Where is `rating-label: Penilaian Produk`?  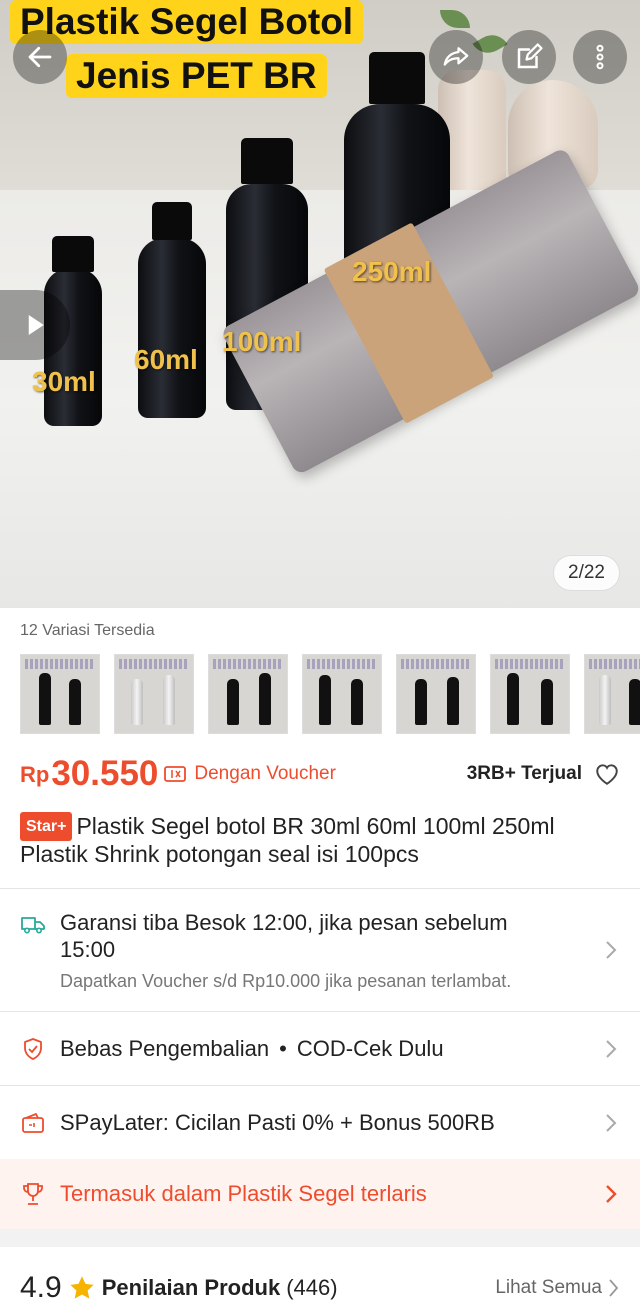
rating-label: Penilaian Produk is located at coordinates (191, 1287).